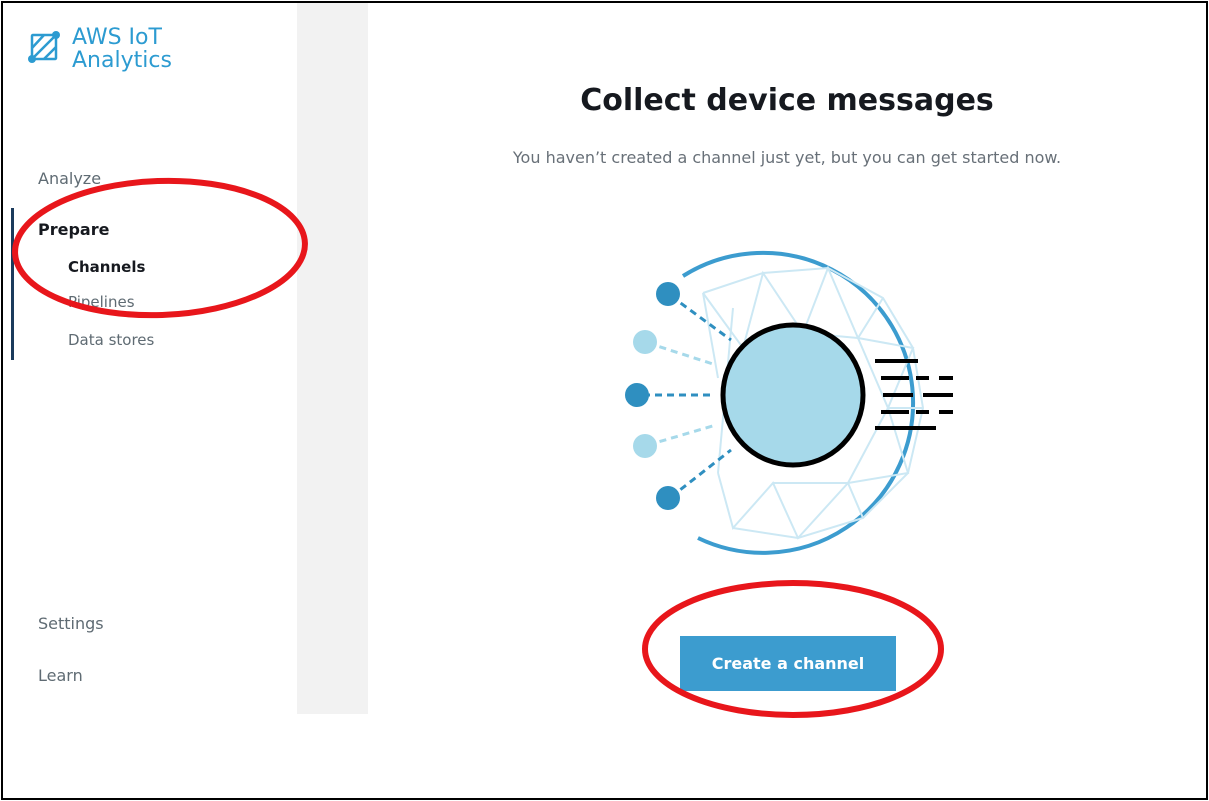 The width and height of the screenshot is (1209, 801). Describe the element at coordinates (117, 37) in the screenshot. I see `app-name-line1: AWS IoT` at that location.